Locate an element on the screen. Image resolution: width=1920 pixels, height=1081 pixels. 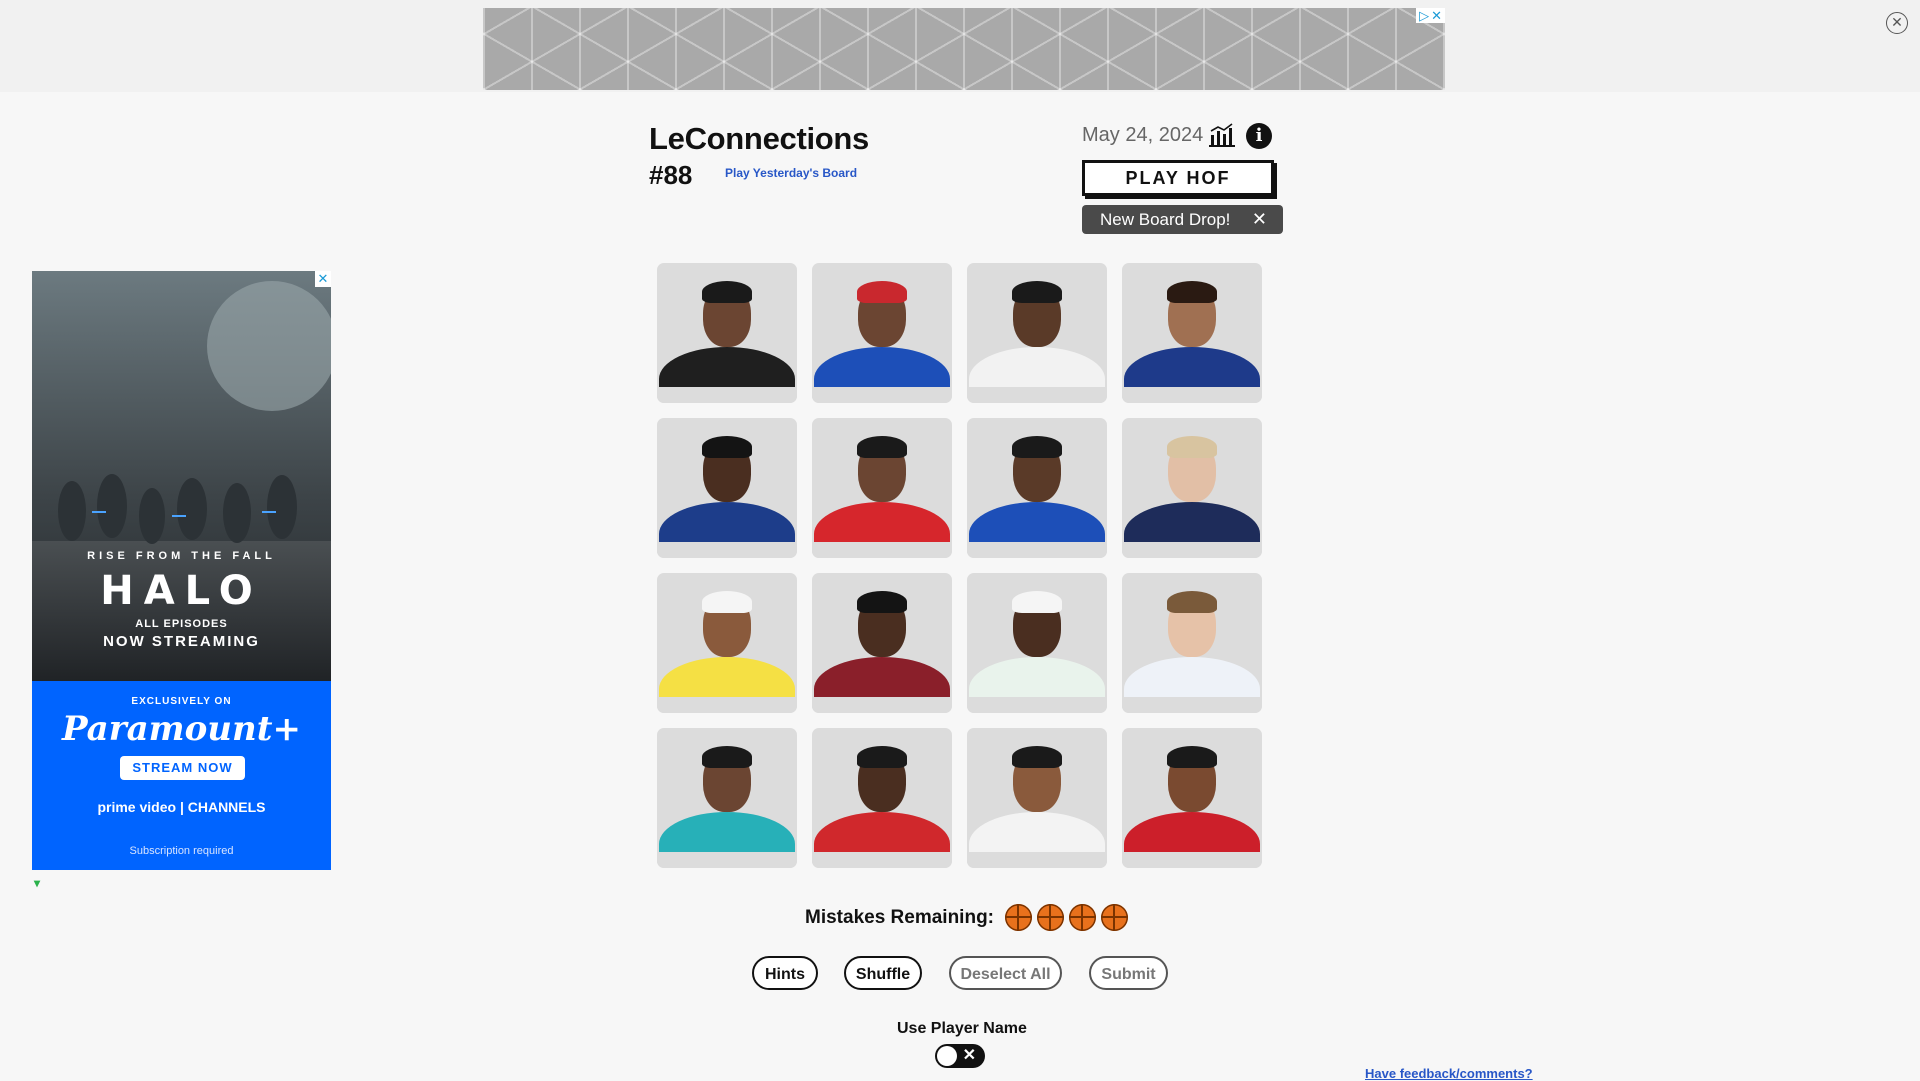
ad-tagline: RISE FROM THE FALL is located at coordinates (181, 556).